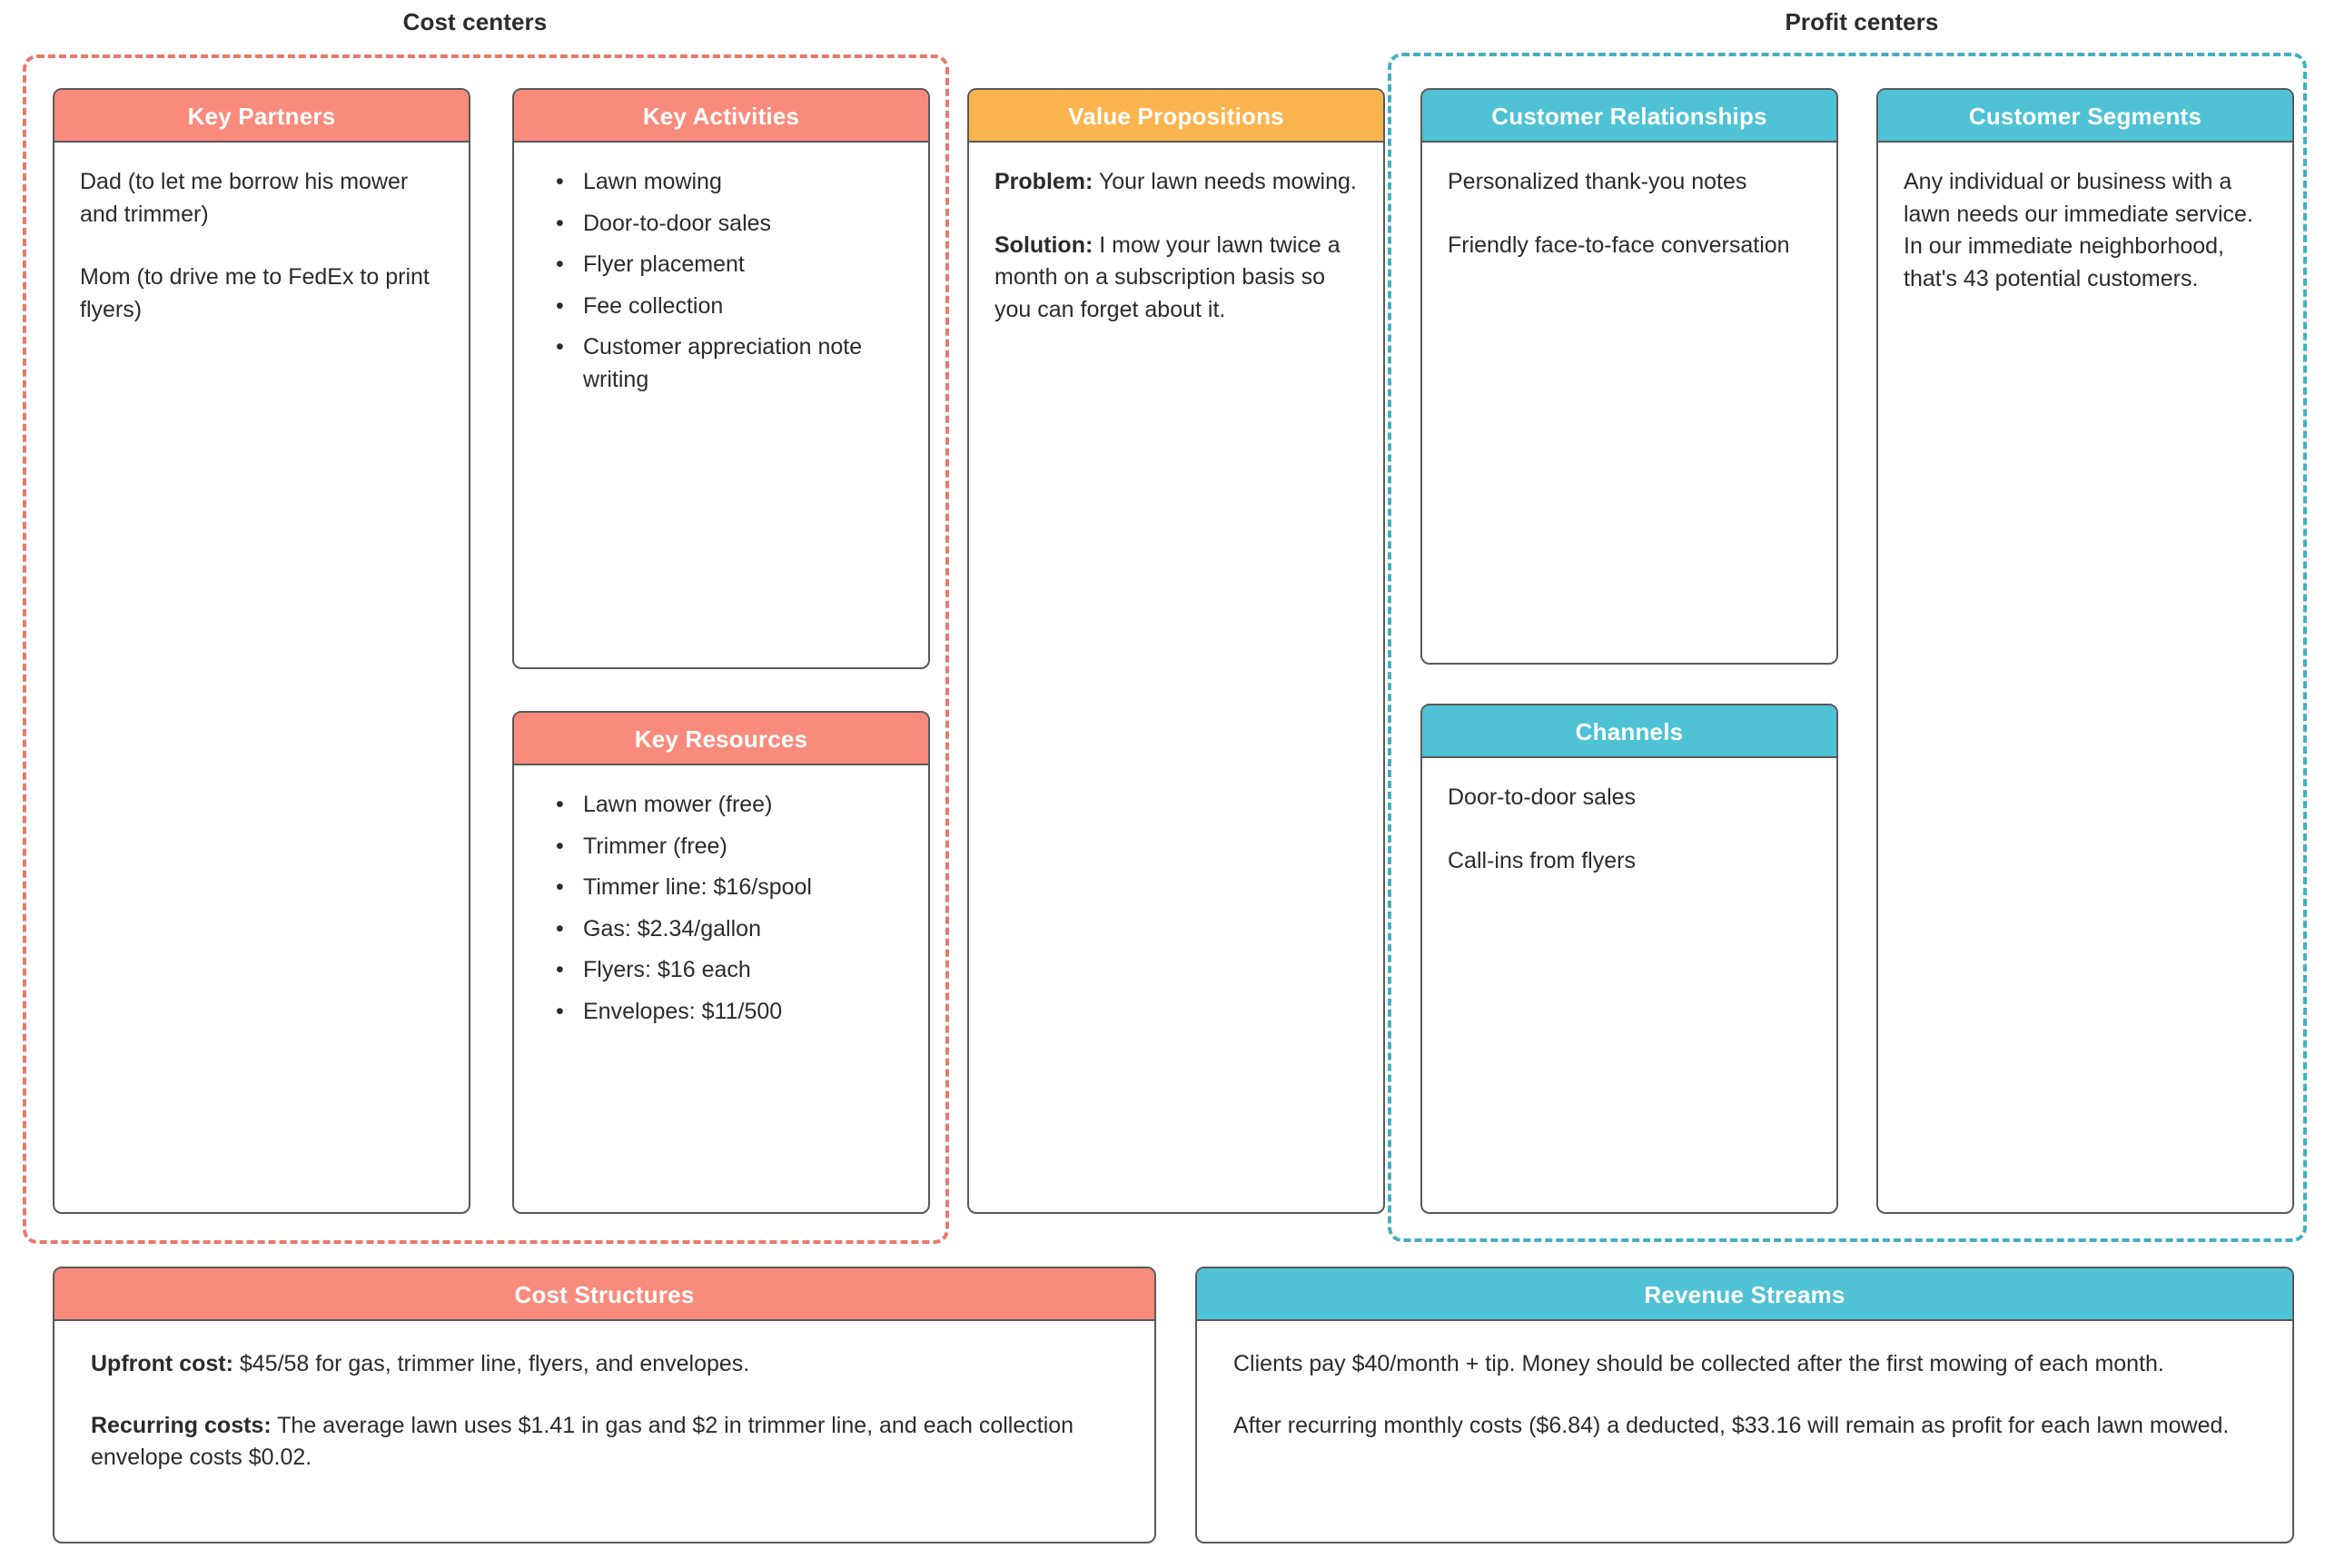 Image resolution: width=2325 pixels, height=1568 pixels. What do you see at coordinates (1597, 181) in the screenshot?
I see `customer-relationships-paragraph: Personalized thank-you notes` at bounding box center [1597, 181].